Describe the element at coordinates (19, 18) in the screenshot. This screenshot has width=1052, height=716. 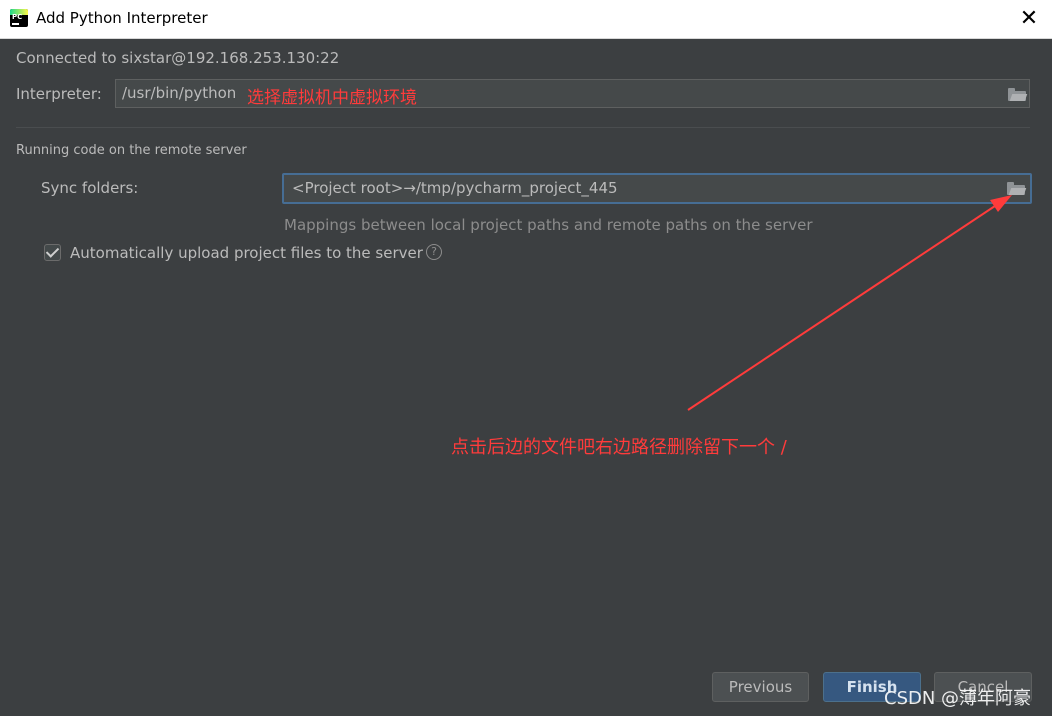
I see `pycharm-logo-icon: PC` at that location.